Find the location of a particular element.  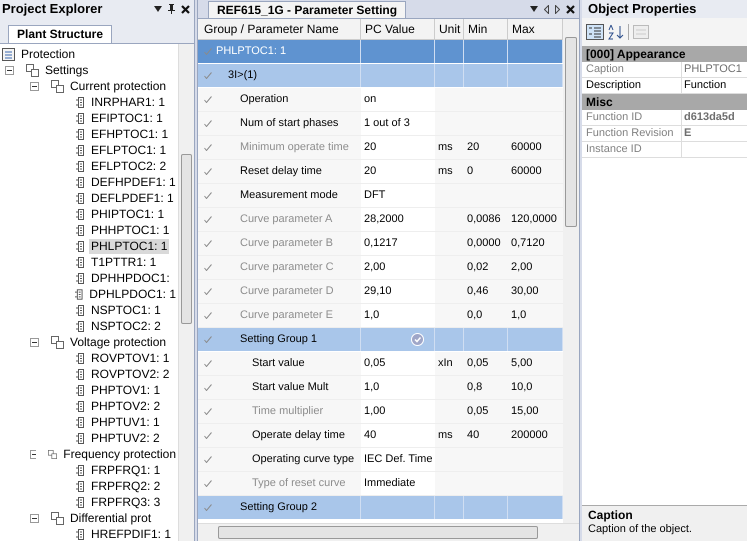

parameter-row: Operating curve type IEC Def. Time is located at coordinates (380, 460).